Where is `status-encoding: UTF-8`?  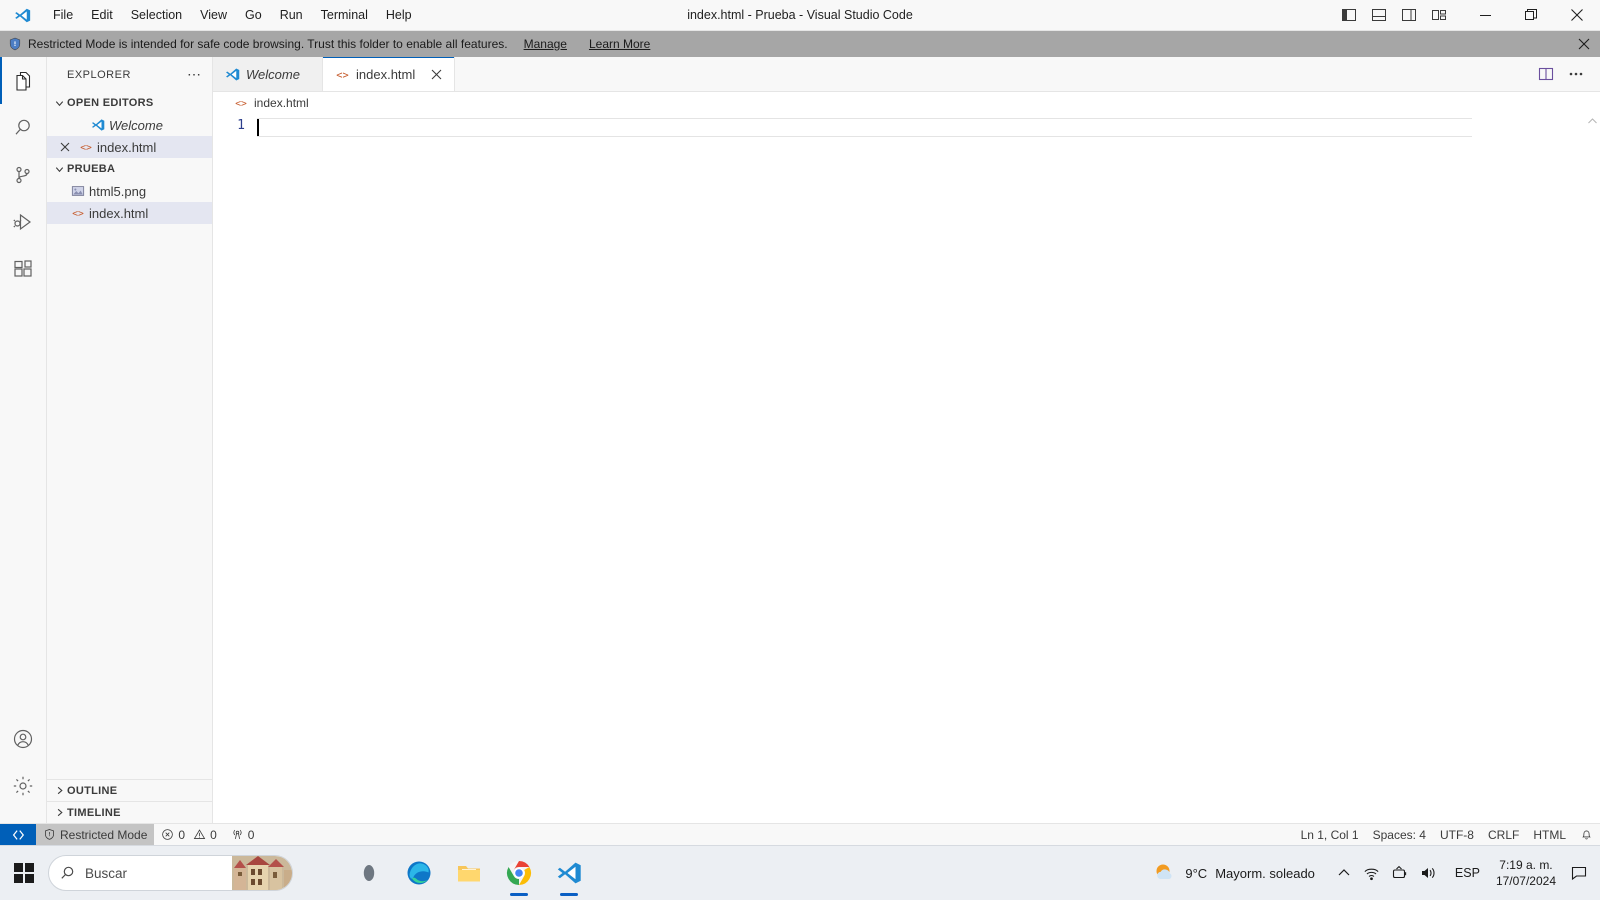 status-encoding: UTF-8 is located at coordinates (1457, 835).